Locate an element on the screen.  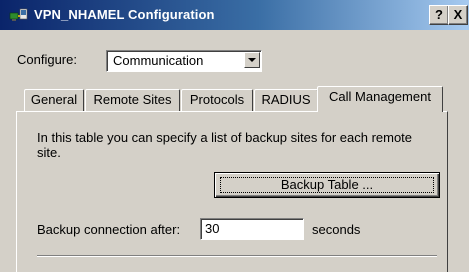
window-title: VPN_NHAMEL Configuration is located at coordinates (124, 14).